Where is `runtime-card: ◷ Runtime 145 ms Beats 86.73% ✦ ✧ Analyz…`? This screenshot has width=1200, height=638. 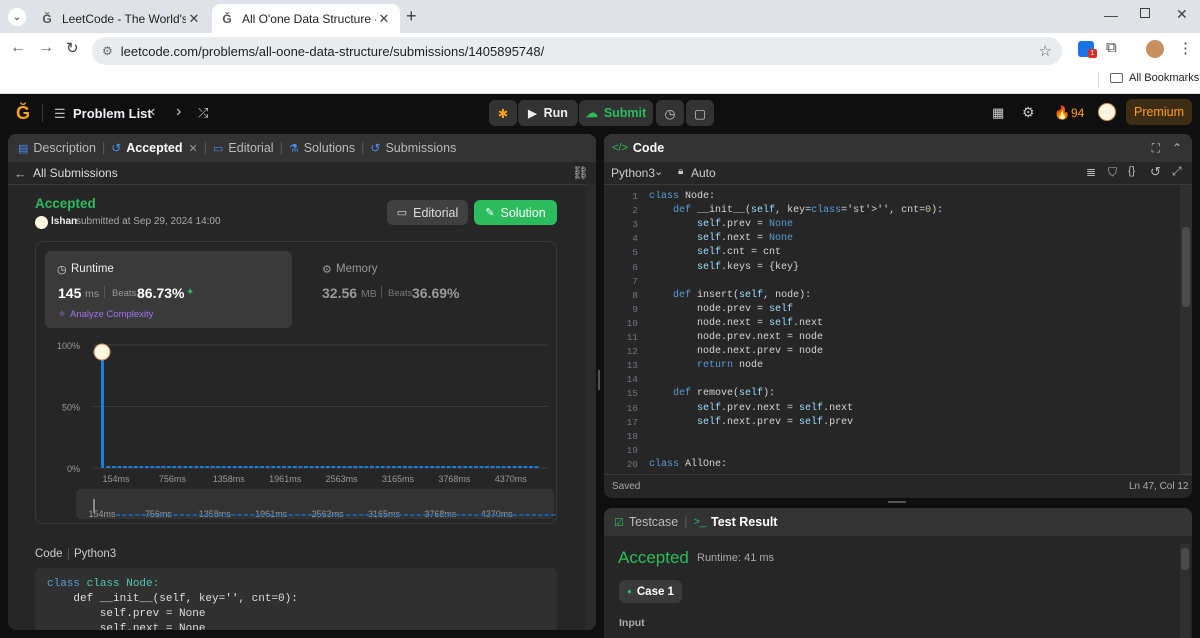 runtime-card: ◷ Runtime 145 ms Beats 86.73% ✦ ✧ Analyz… is located at coordinates (168, 289).